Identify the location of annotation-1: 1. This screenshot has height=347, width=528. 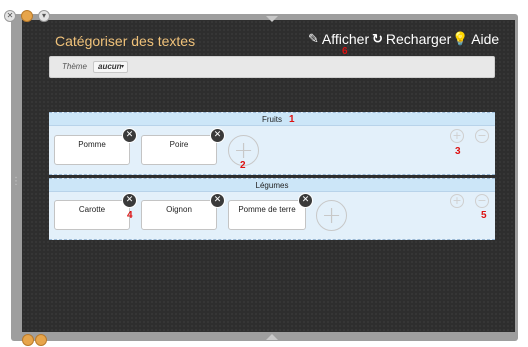
(292, 119).